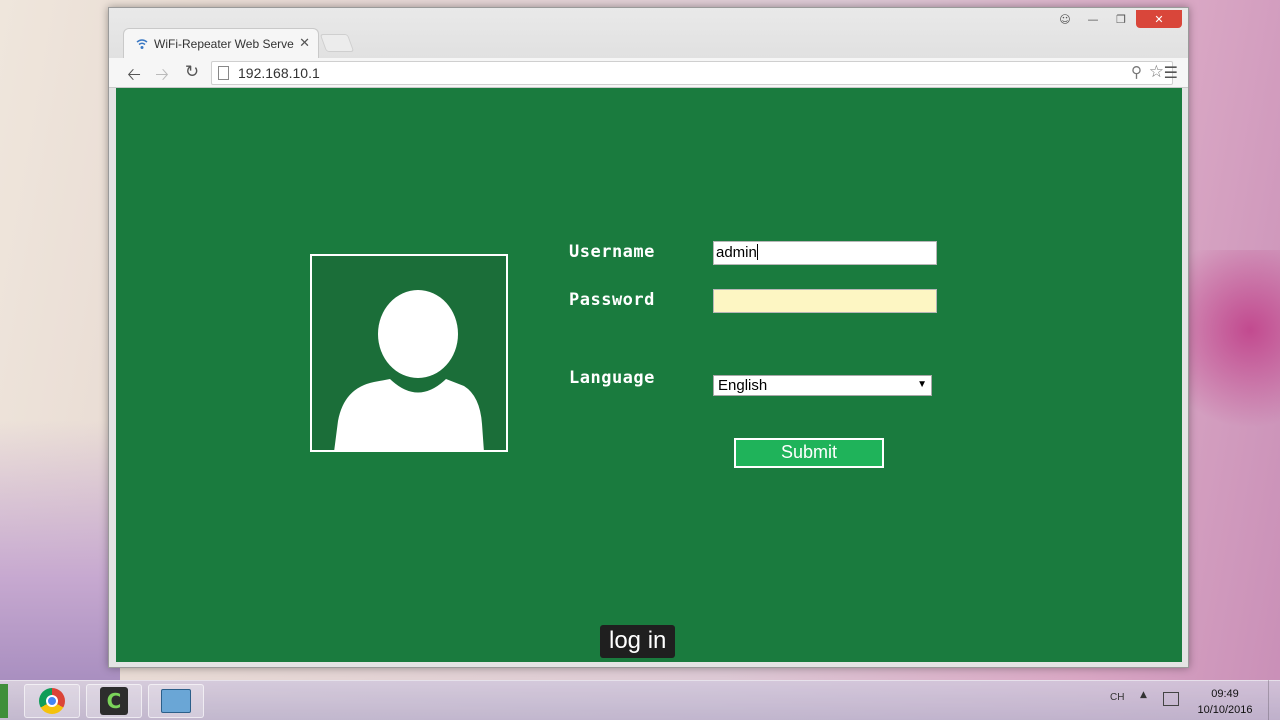 The height and width of the screenshot is (720, 1280). What do you see at coordinates (640, 700) in the screenshot?
I see `taskbar: C` at bounding box center [640, 700].